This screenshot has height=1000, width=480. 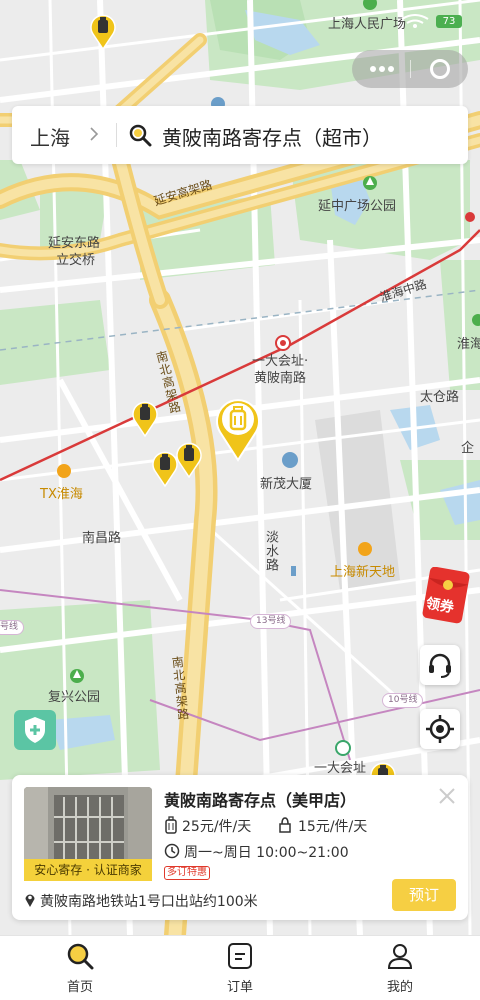 I want to click on chevron-right-icon, so click(x=94, y=134).